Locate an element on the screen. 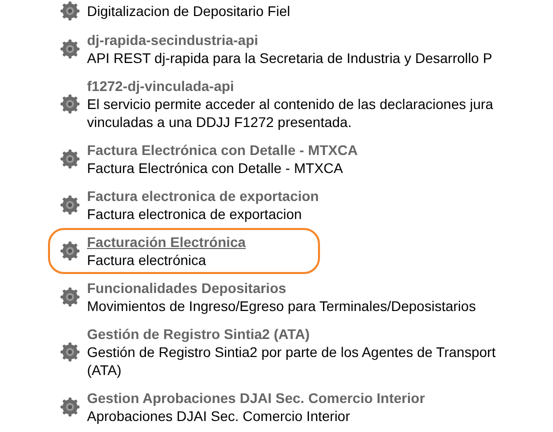 The image size is (553, 432). service-link: f1272-dj-vinculada-api is located at coordinates (290, 86).